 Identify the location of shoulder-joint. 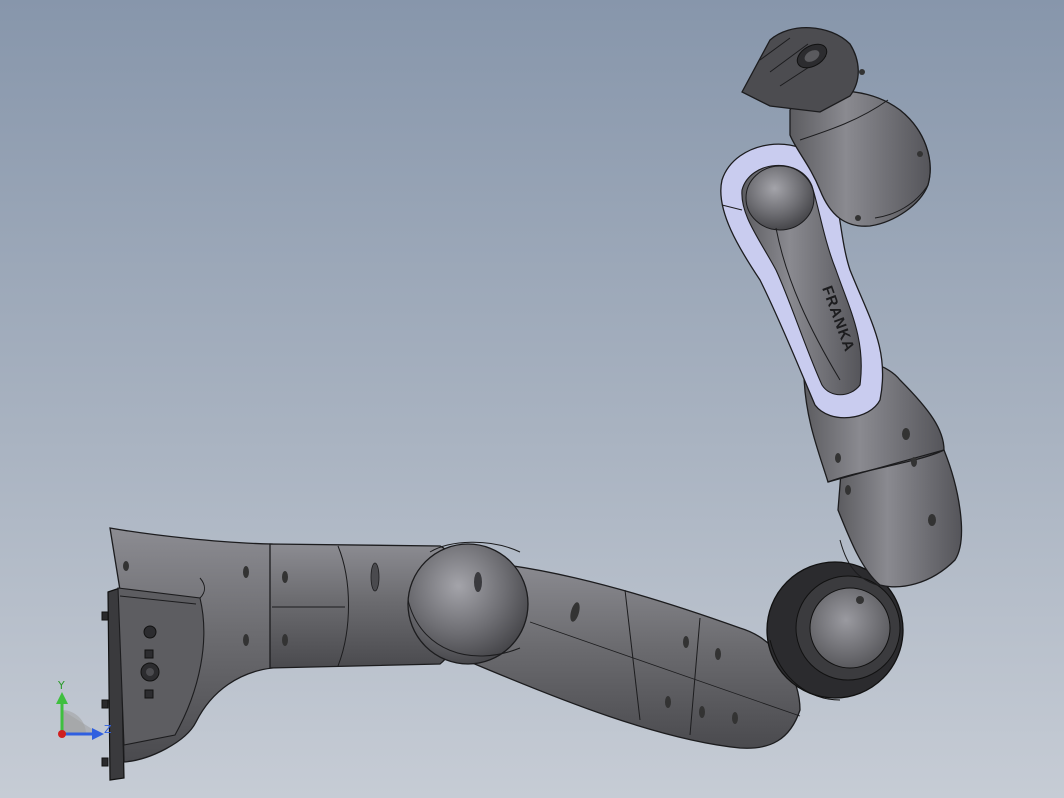
(468, 603).